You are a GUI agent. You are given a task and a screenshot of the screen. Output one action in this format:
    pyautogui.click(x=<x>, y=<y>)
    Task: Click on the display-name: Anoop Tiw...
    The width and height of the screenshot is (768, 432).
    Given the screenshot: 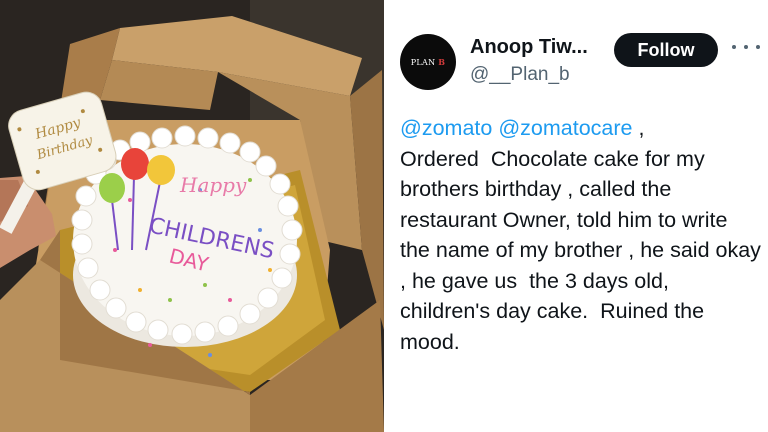 What is the action you would take?
    pyautogui.click(x=529, y=47)
    